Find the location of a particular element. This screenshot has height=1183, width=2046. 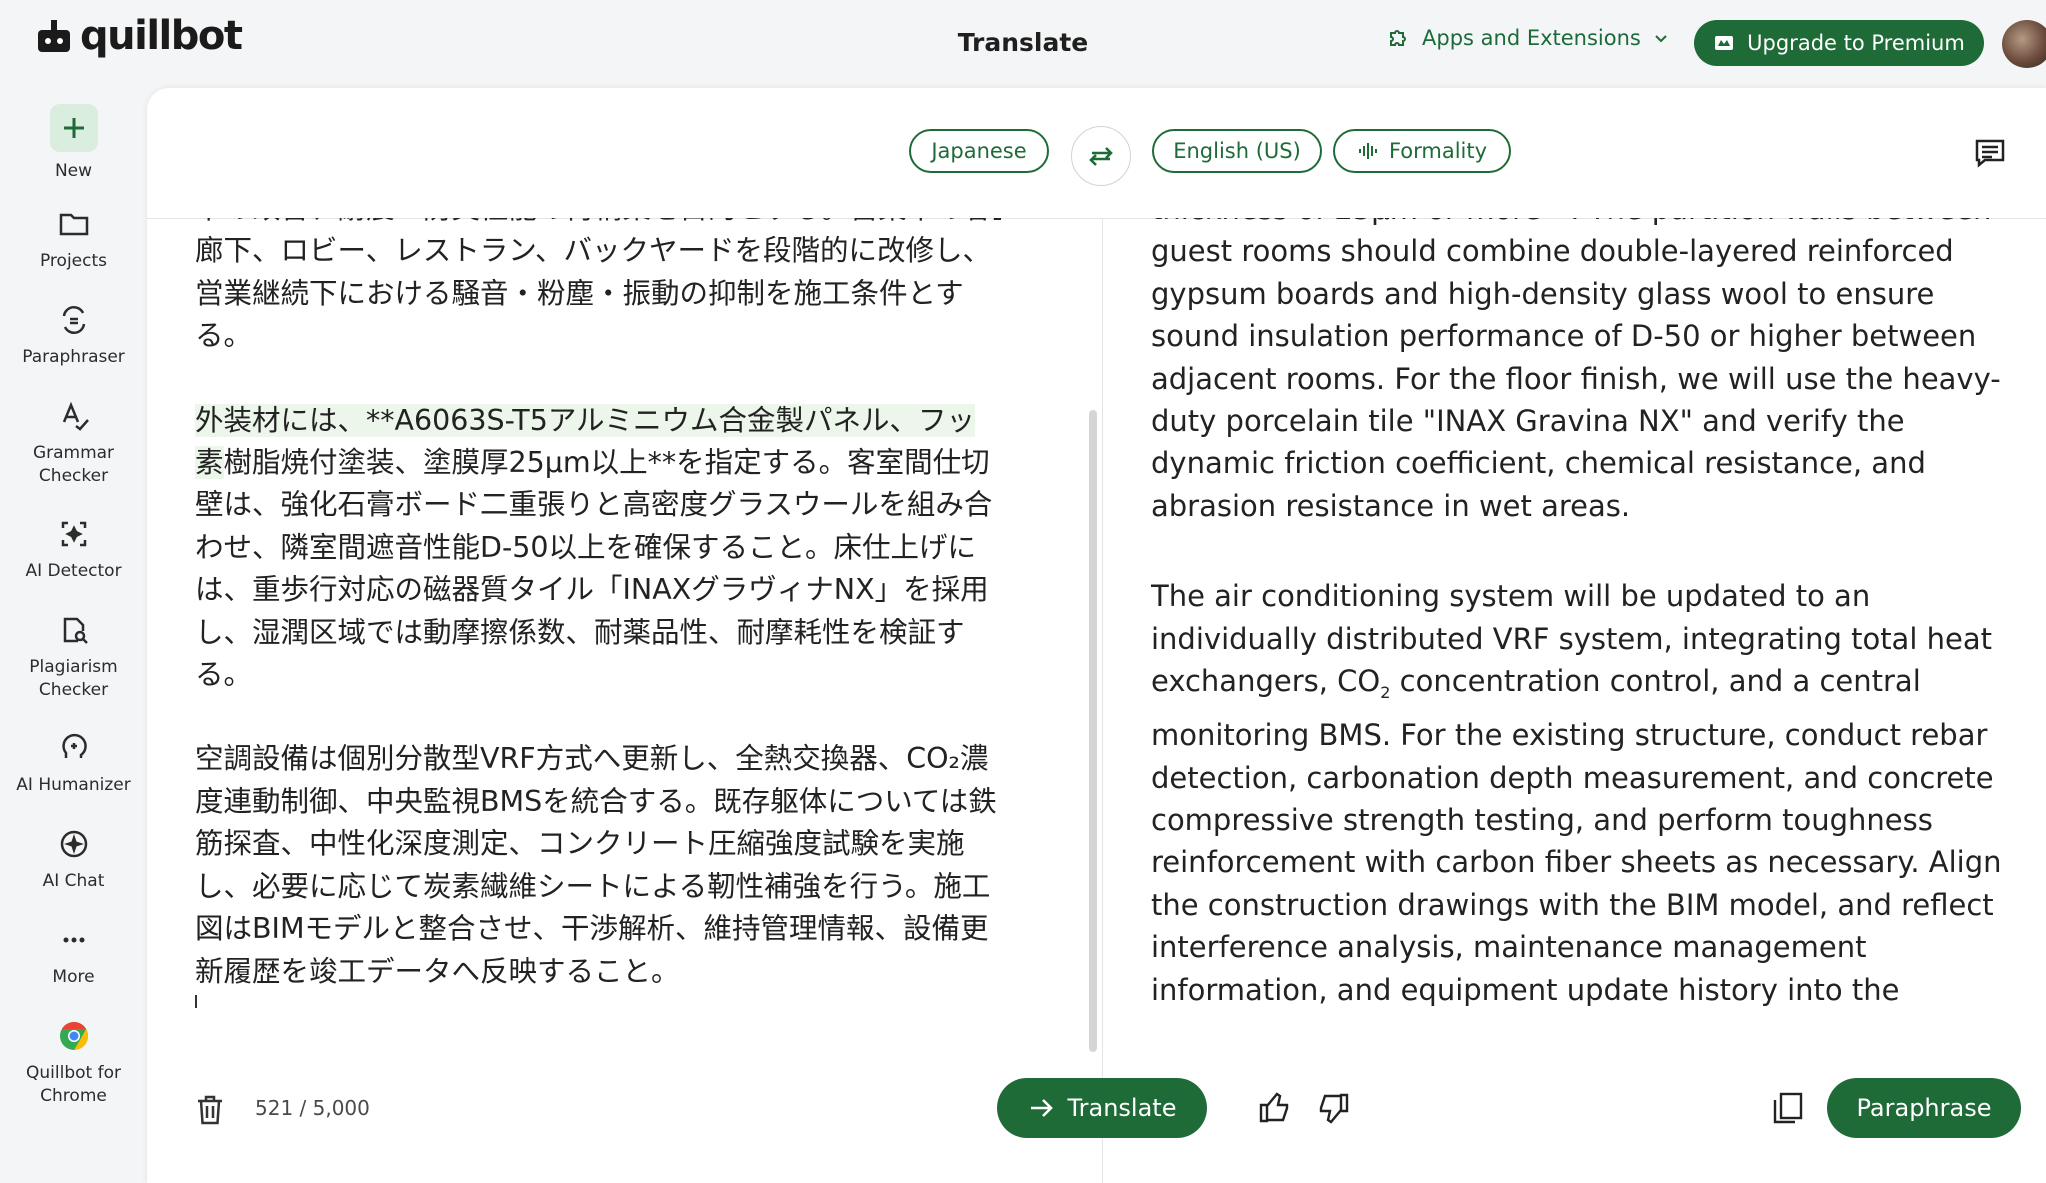

source-language-label: Japanese is located at coordinates (979, 151).